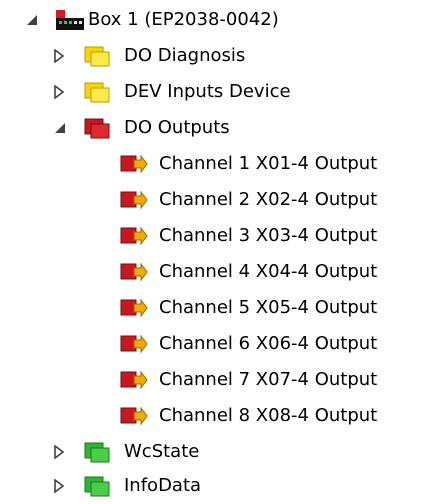 Image resolution: width=422 pixels, height=504 pixels. Describe the element at coordinates (211, 452) in the screenshot. I see `tree-node-wcstate: WcState` at that location.